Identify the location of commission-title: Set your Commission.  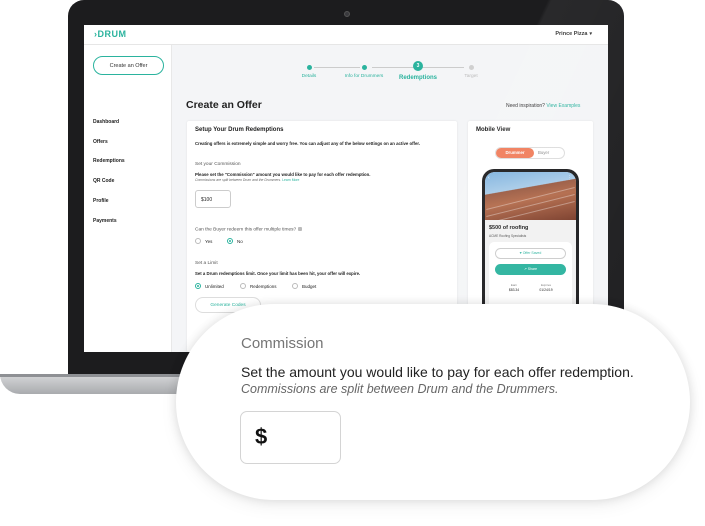
(218, 164).